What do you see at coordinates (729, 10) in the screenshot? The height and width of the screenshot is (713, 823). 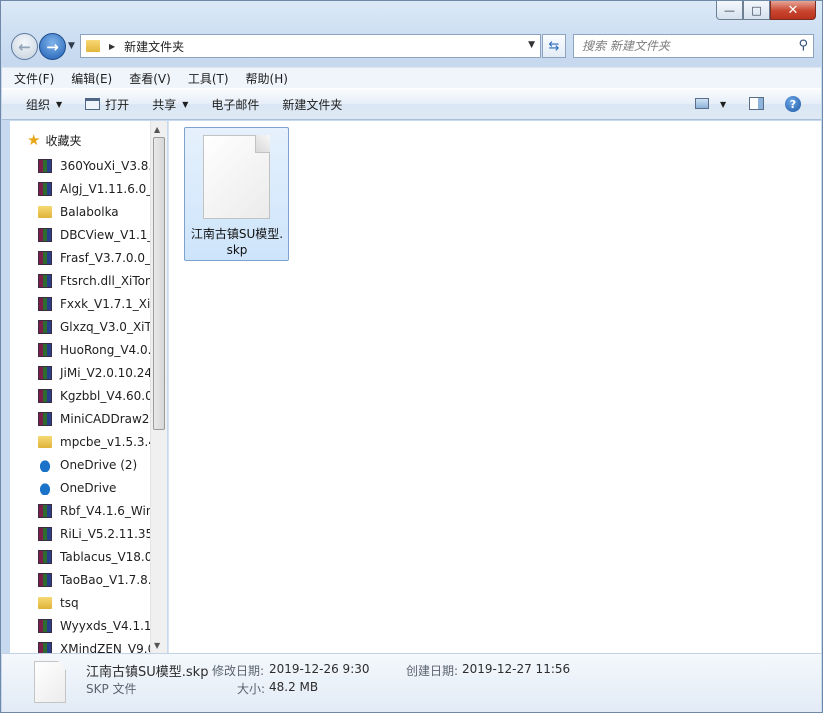 I see `minimize-button: —` at bounding box center [729, 10].